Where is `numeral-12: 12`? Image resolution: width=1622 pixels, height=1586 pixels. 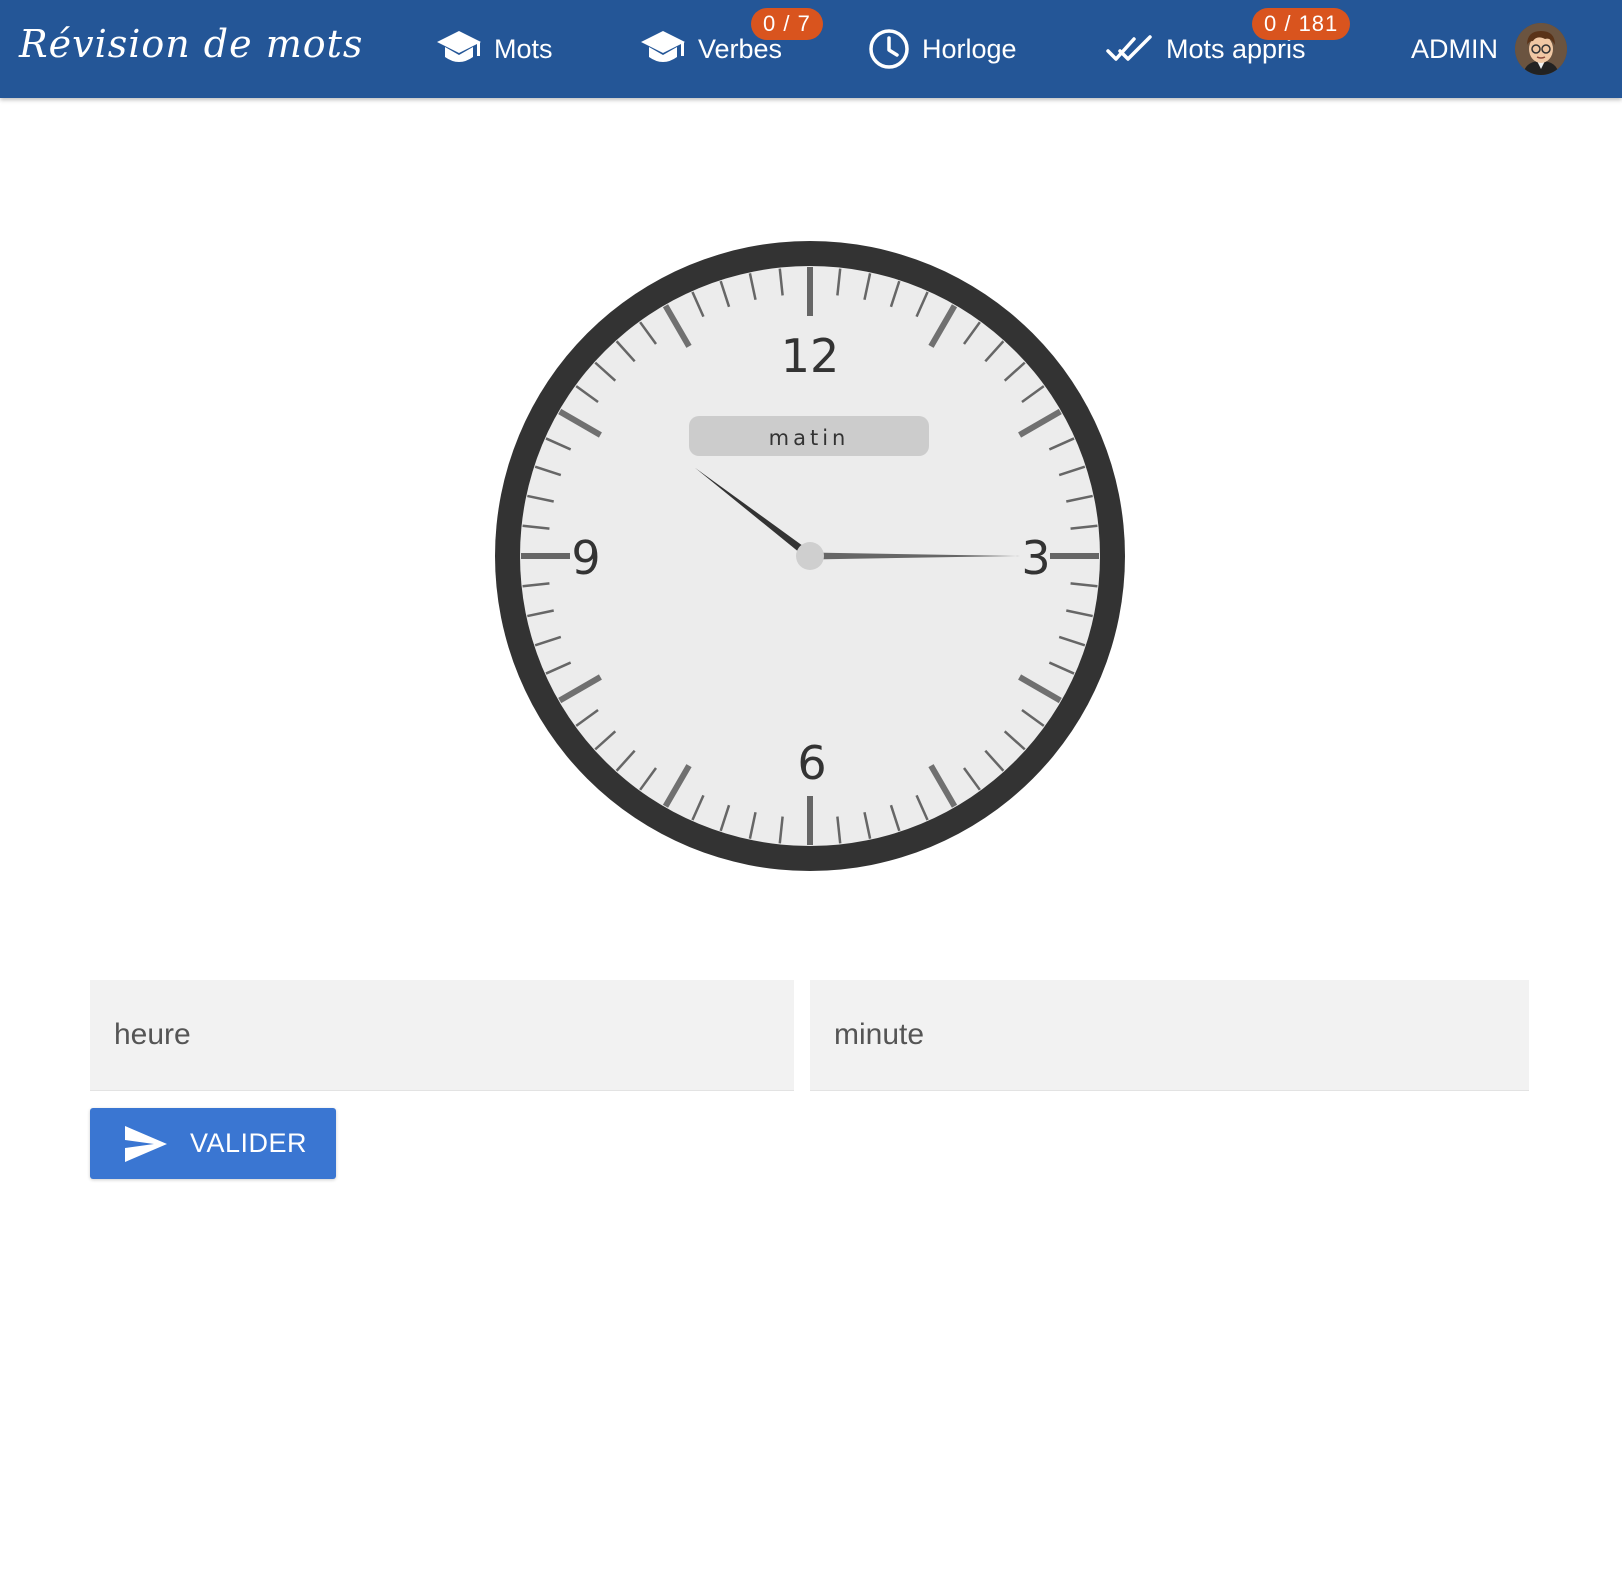
numeral-12: 12 is located at coordinates (810, 356).